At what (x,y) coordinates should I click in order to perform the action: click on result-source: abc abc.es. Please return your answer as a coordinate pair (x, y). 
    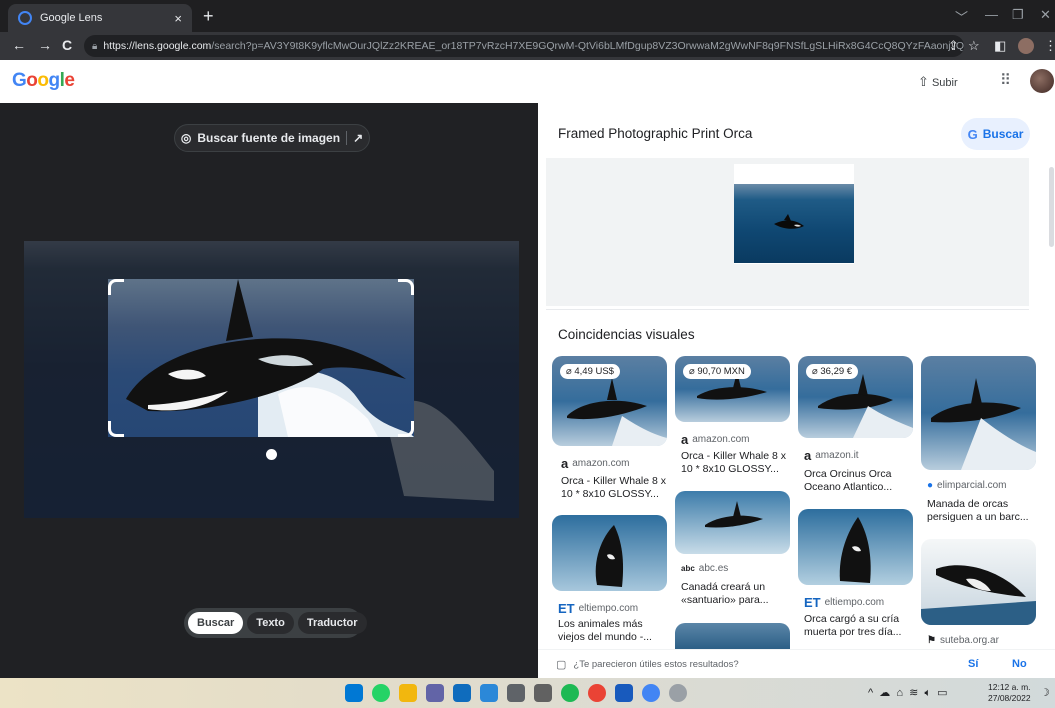
    Looking at the image, I should click on (704, 568).